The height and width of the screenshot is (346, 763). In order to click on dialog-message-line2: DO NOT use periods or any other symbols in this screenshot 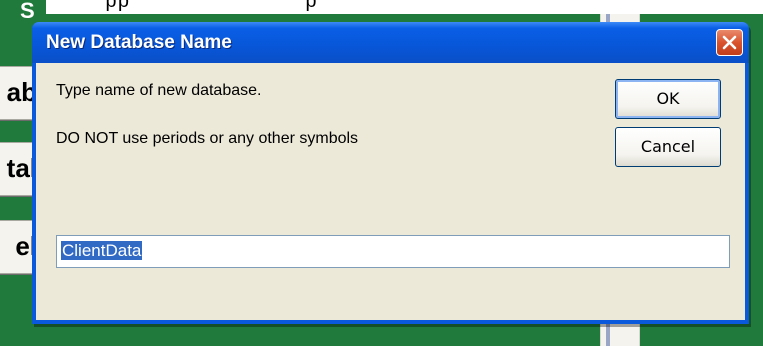, I will do `click(207, 138)`.